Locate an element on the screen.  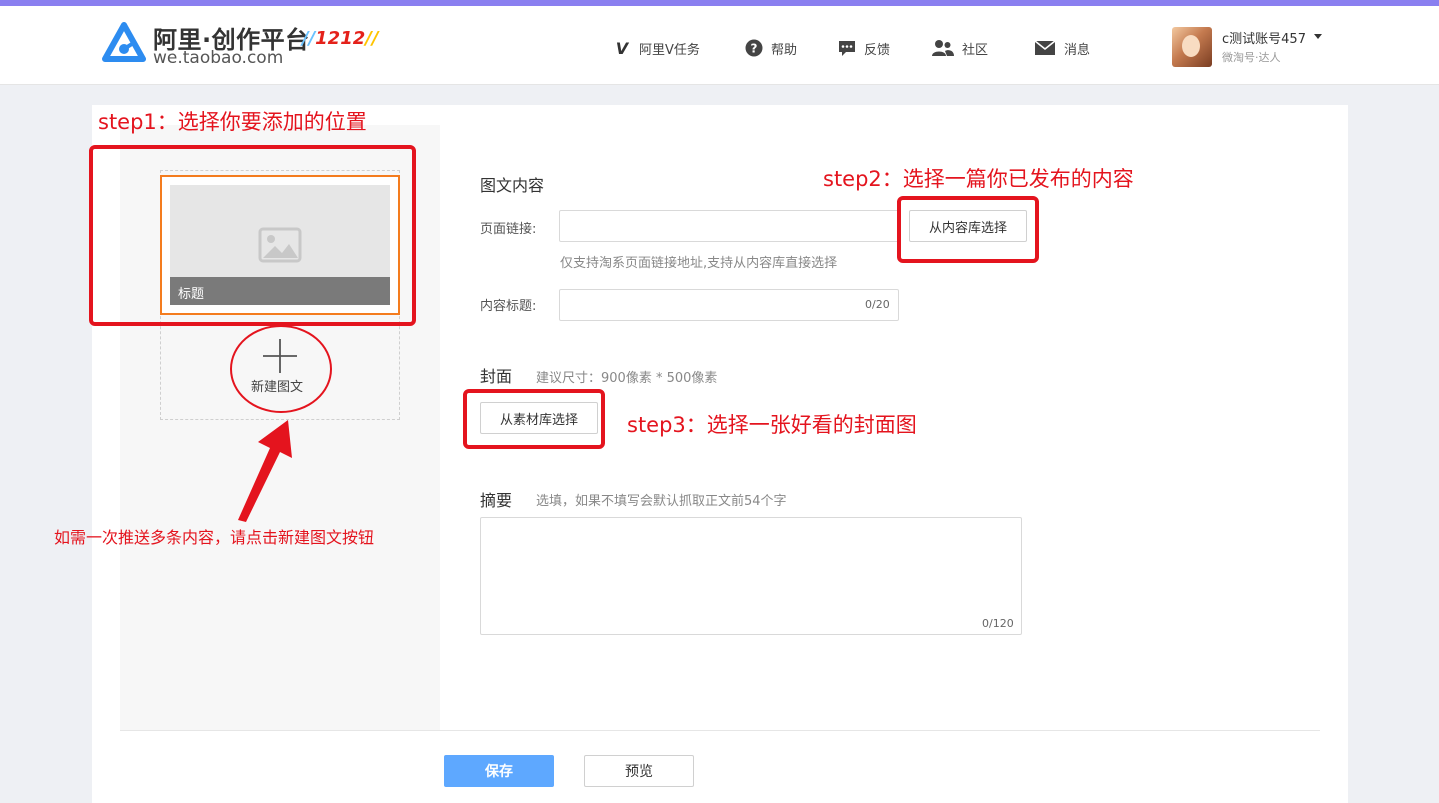
logo-triangle-icon is located at coordinates (124, 42).